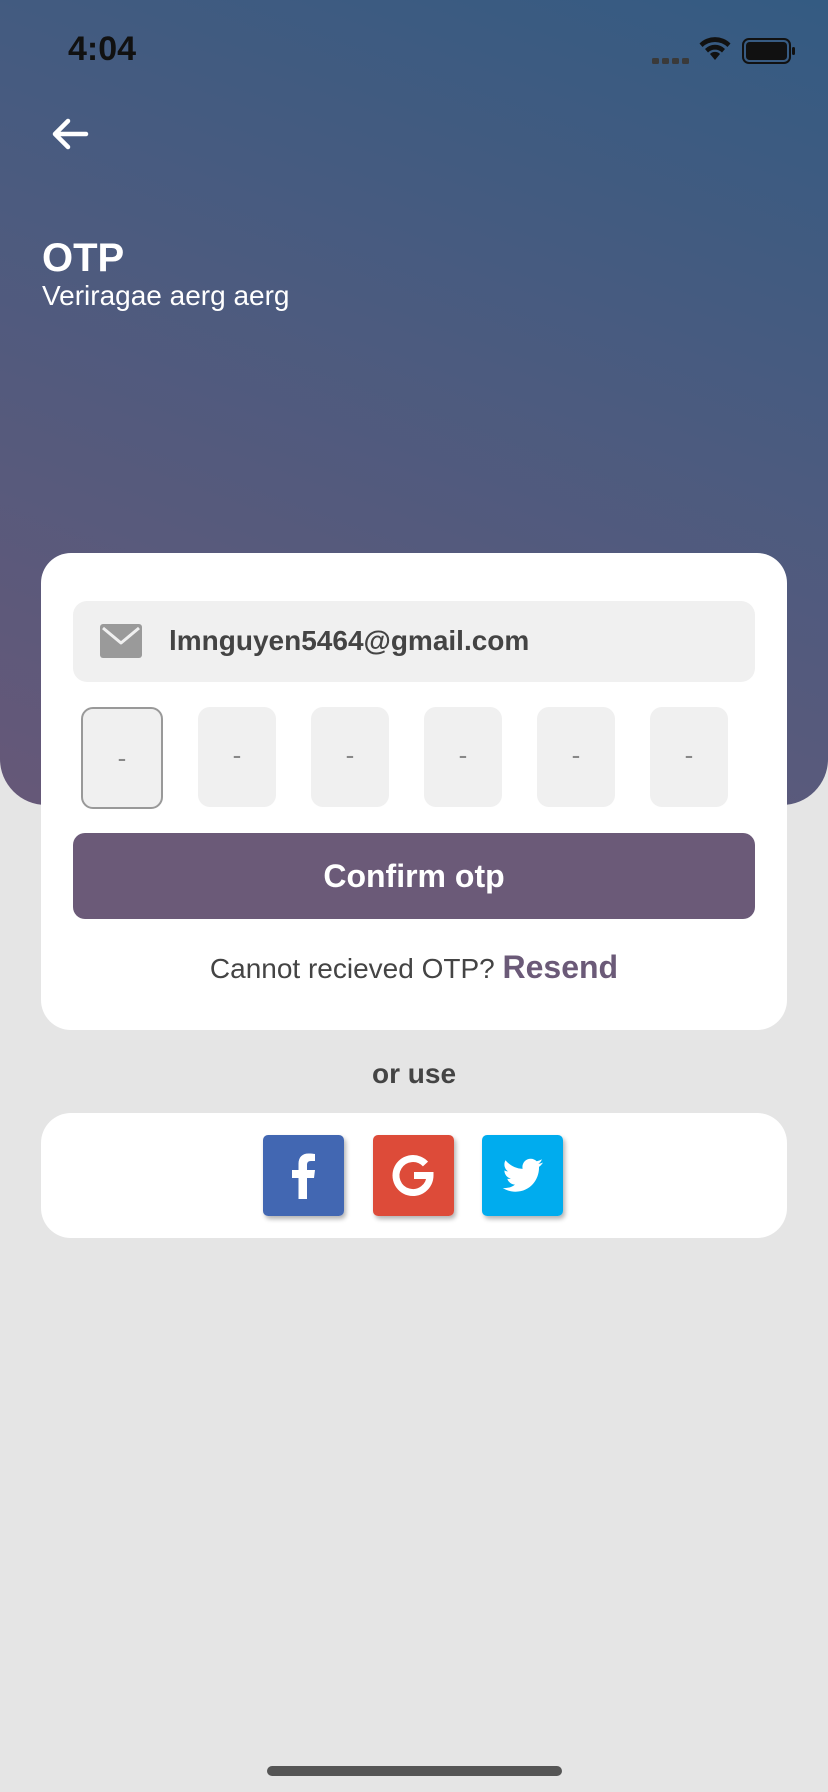 The image size is (828, 1792). What do you see at coordinates (166, 295) in the screenshot?
I see `page-subtitle: Veriragae aerg aerg` at bounding box center [166, 295].